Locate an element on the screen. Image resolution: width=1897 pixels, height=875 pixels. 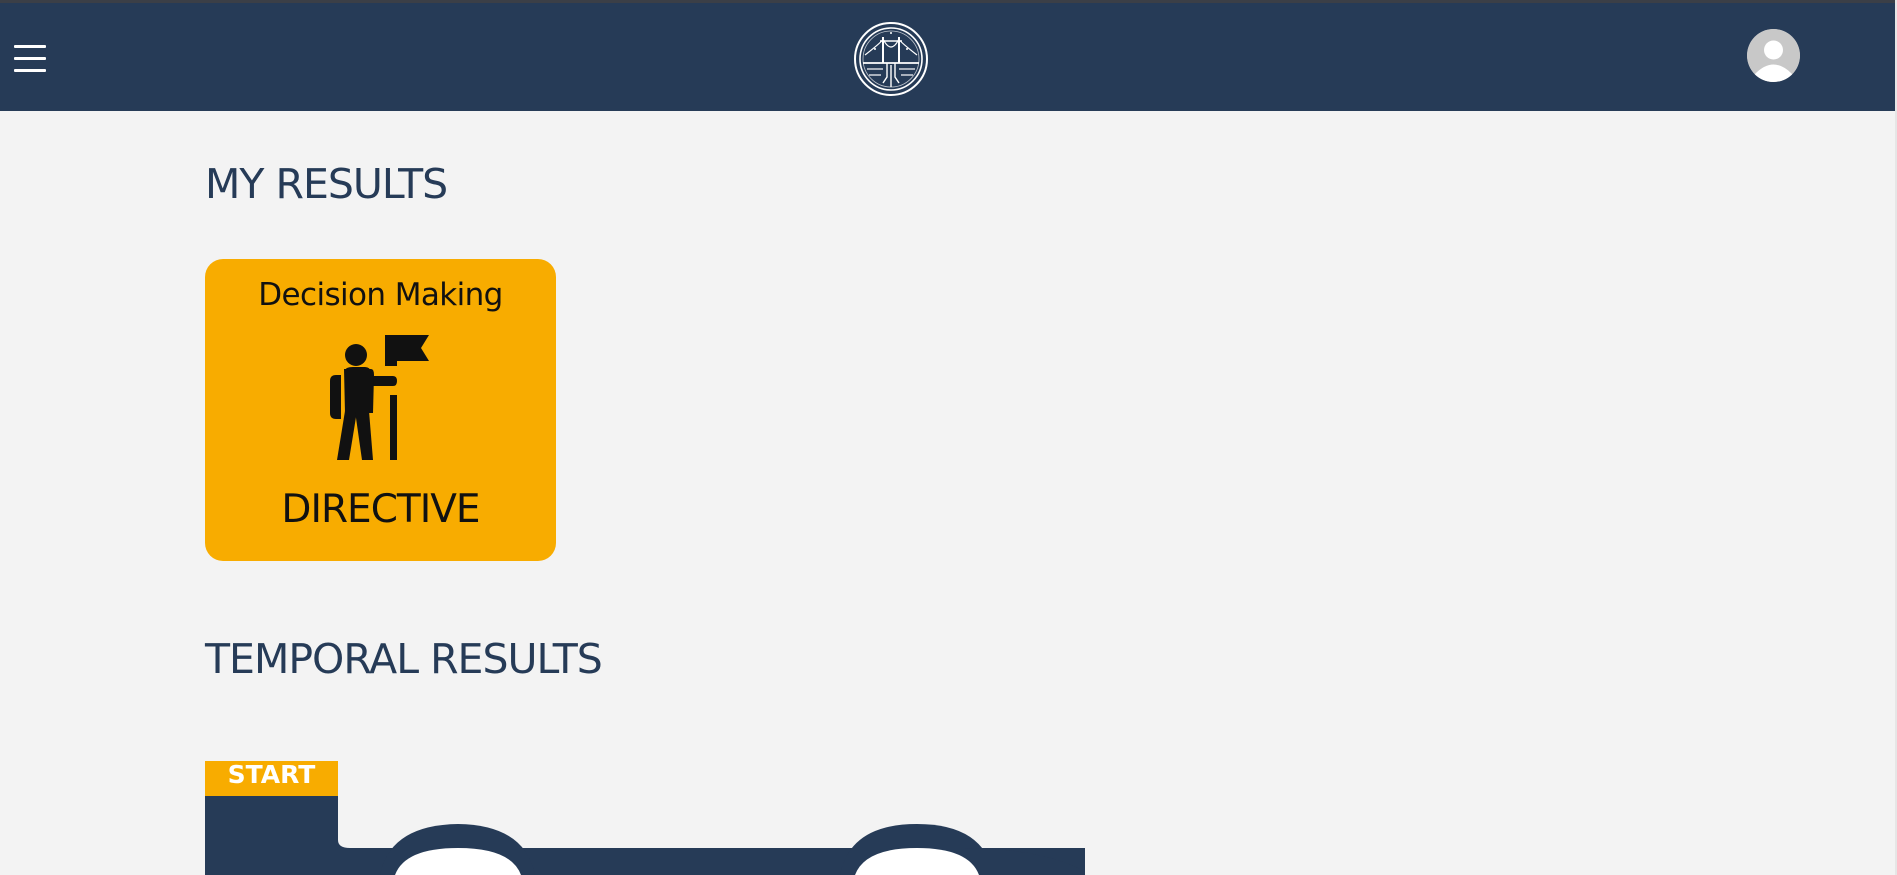
temporal-results-title: TEMPORAL RESULTS is located at coordinates (404, 659).